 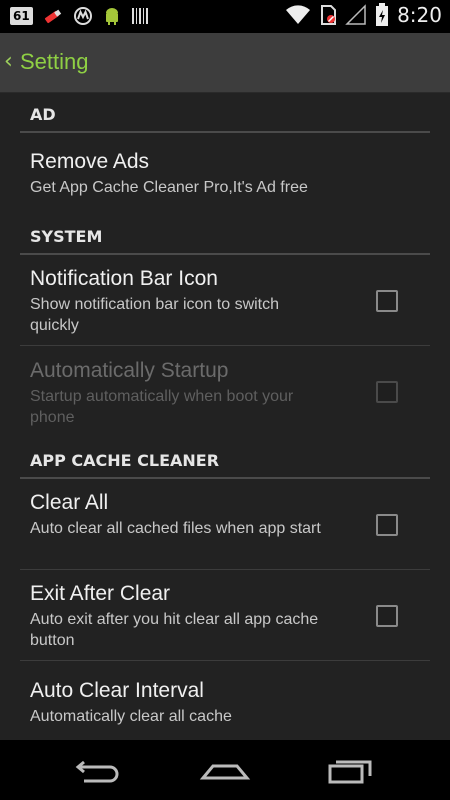 I want to click on wifi-icon, so click(x=298, y=14).